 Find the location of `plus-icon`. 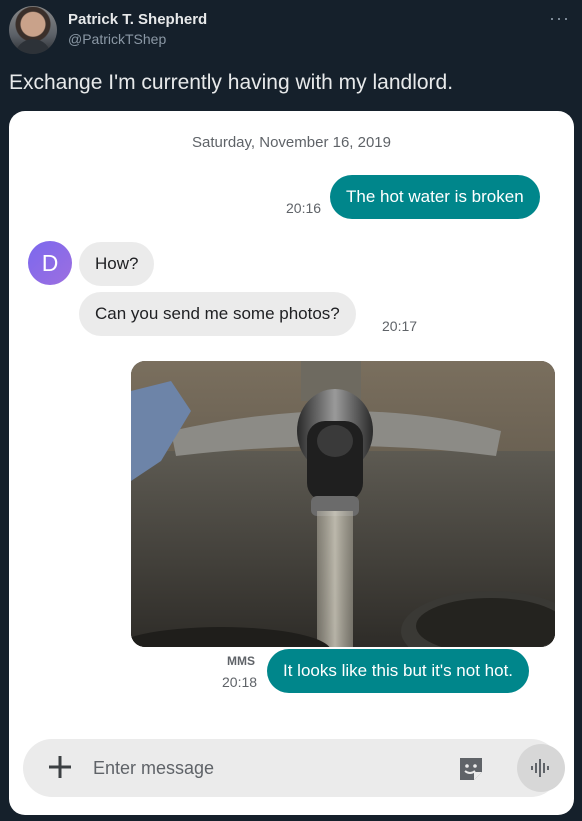

plus-icon is located at coordinates (60, 767).